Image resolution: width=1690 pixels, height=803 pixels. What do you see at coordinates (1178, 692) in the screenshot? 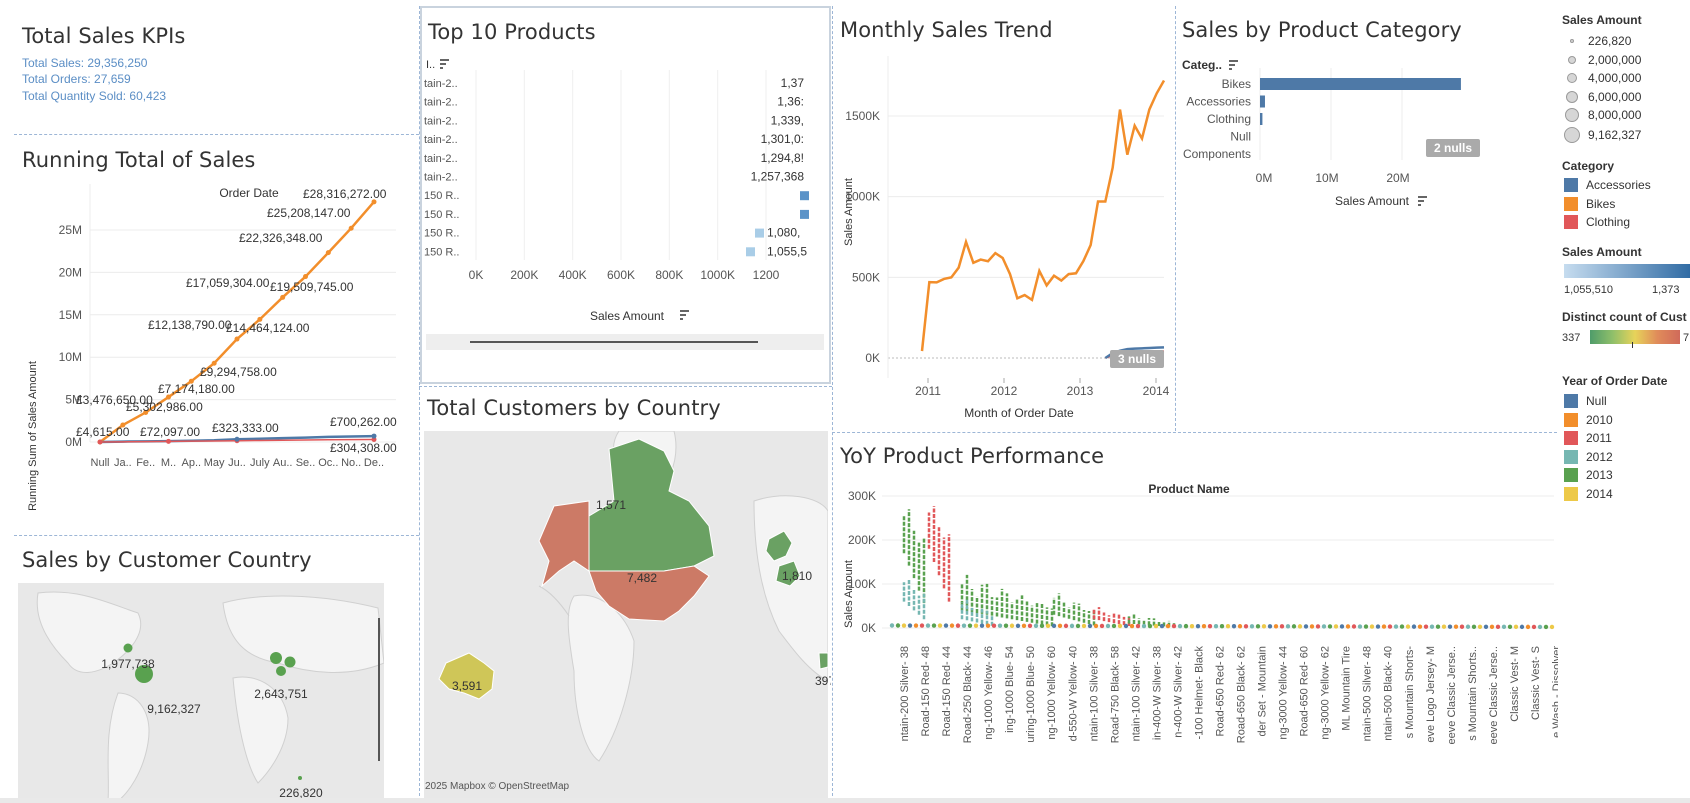
I see `yoy-product-label: n-400-W Silver- 42` at bounding box center [1178, 692].